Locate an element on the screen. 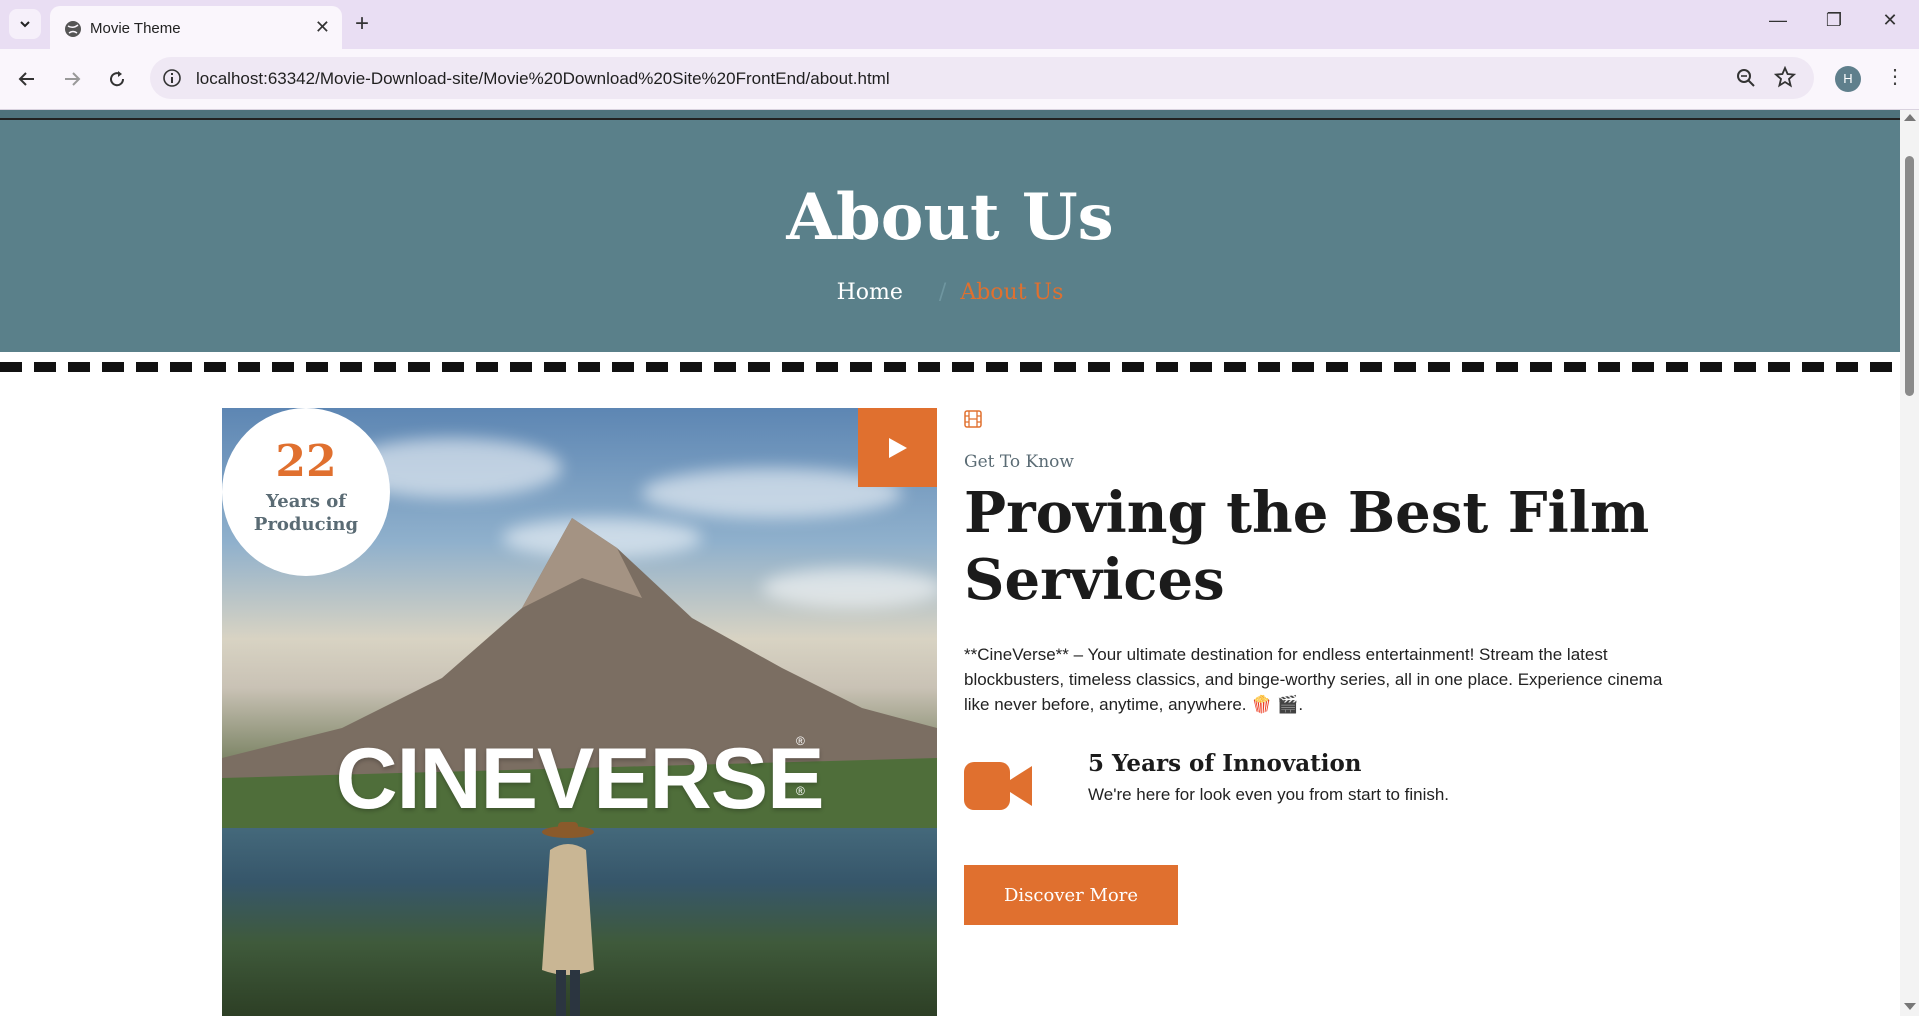  forward-icon is located at coordinates (73, 79).